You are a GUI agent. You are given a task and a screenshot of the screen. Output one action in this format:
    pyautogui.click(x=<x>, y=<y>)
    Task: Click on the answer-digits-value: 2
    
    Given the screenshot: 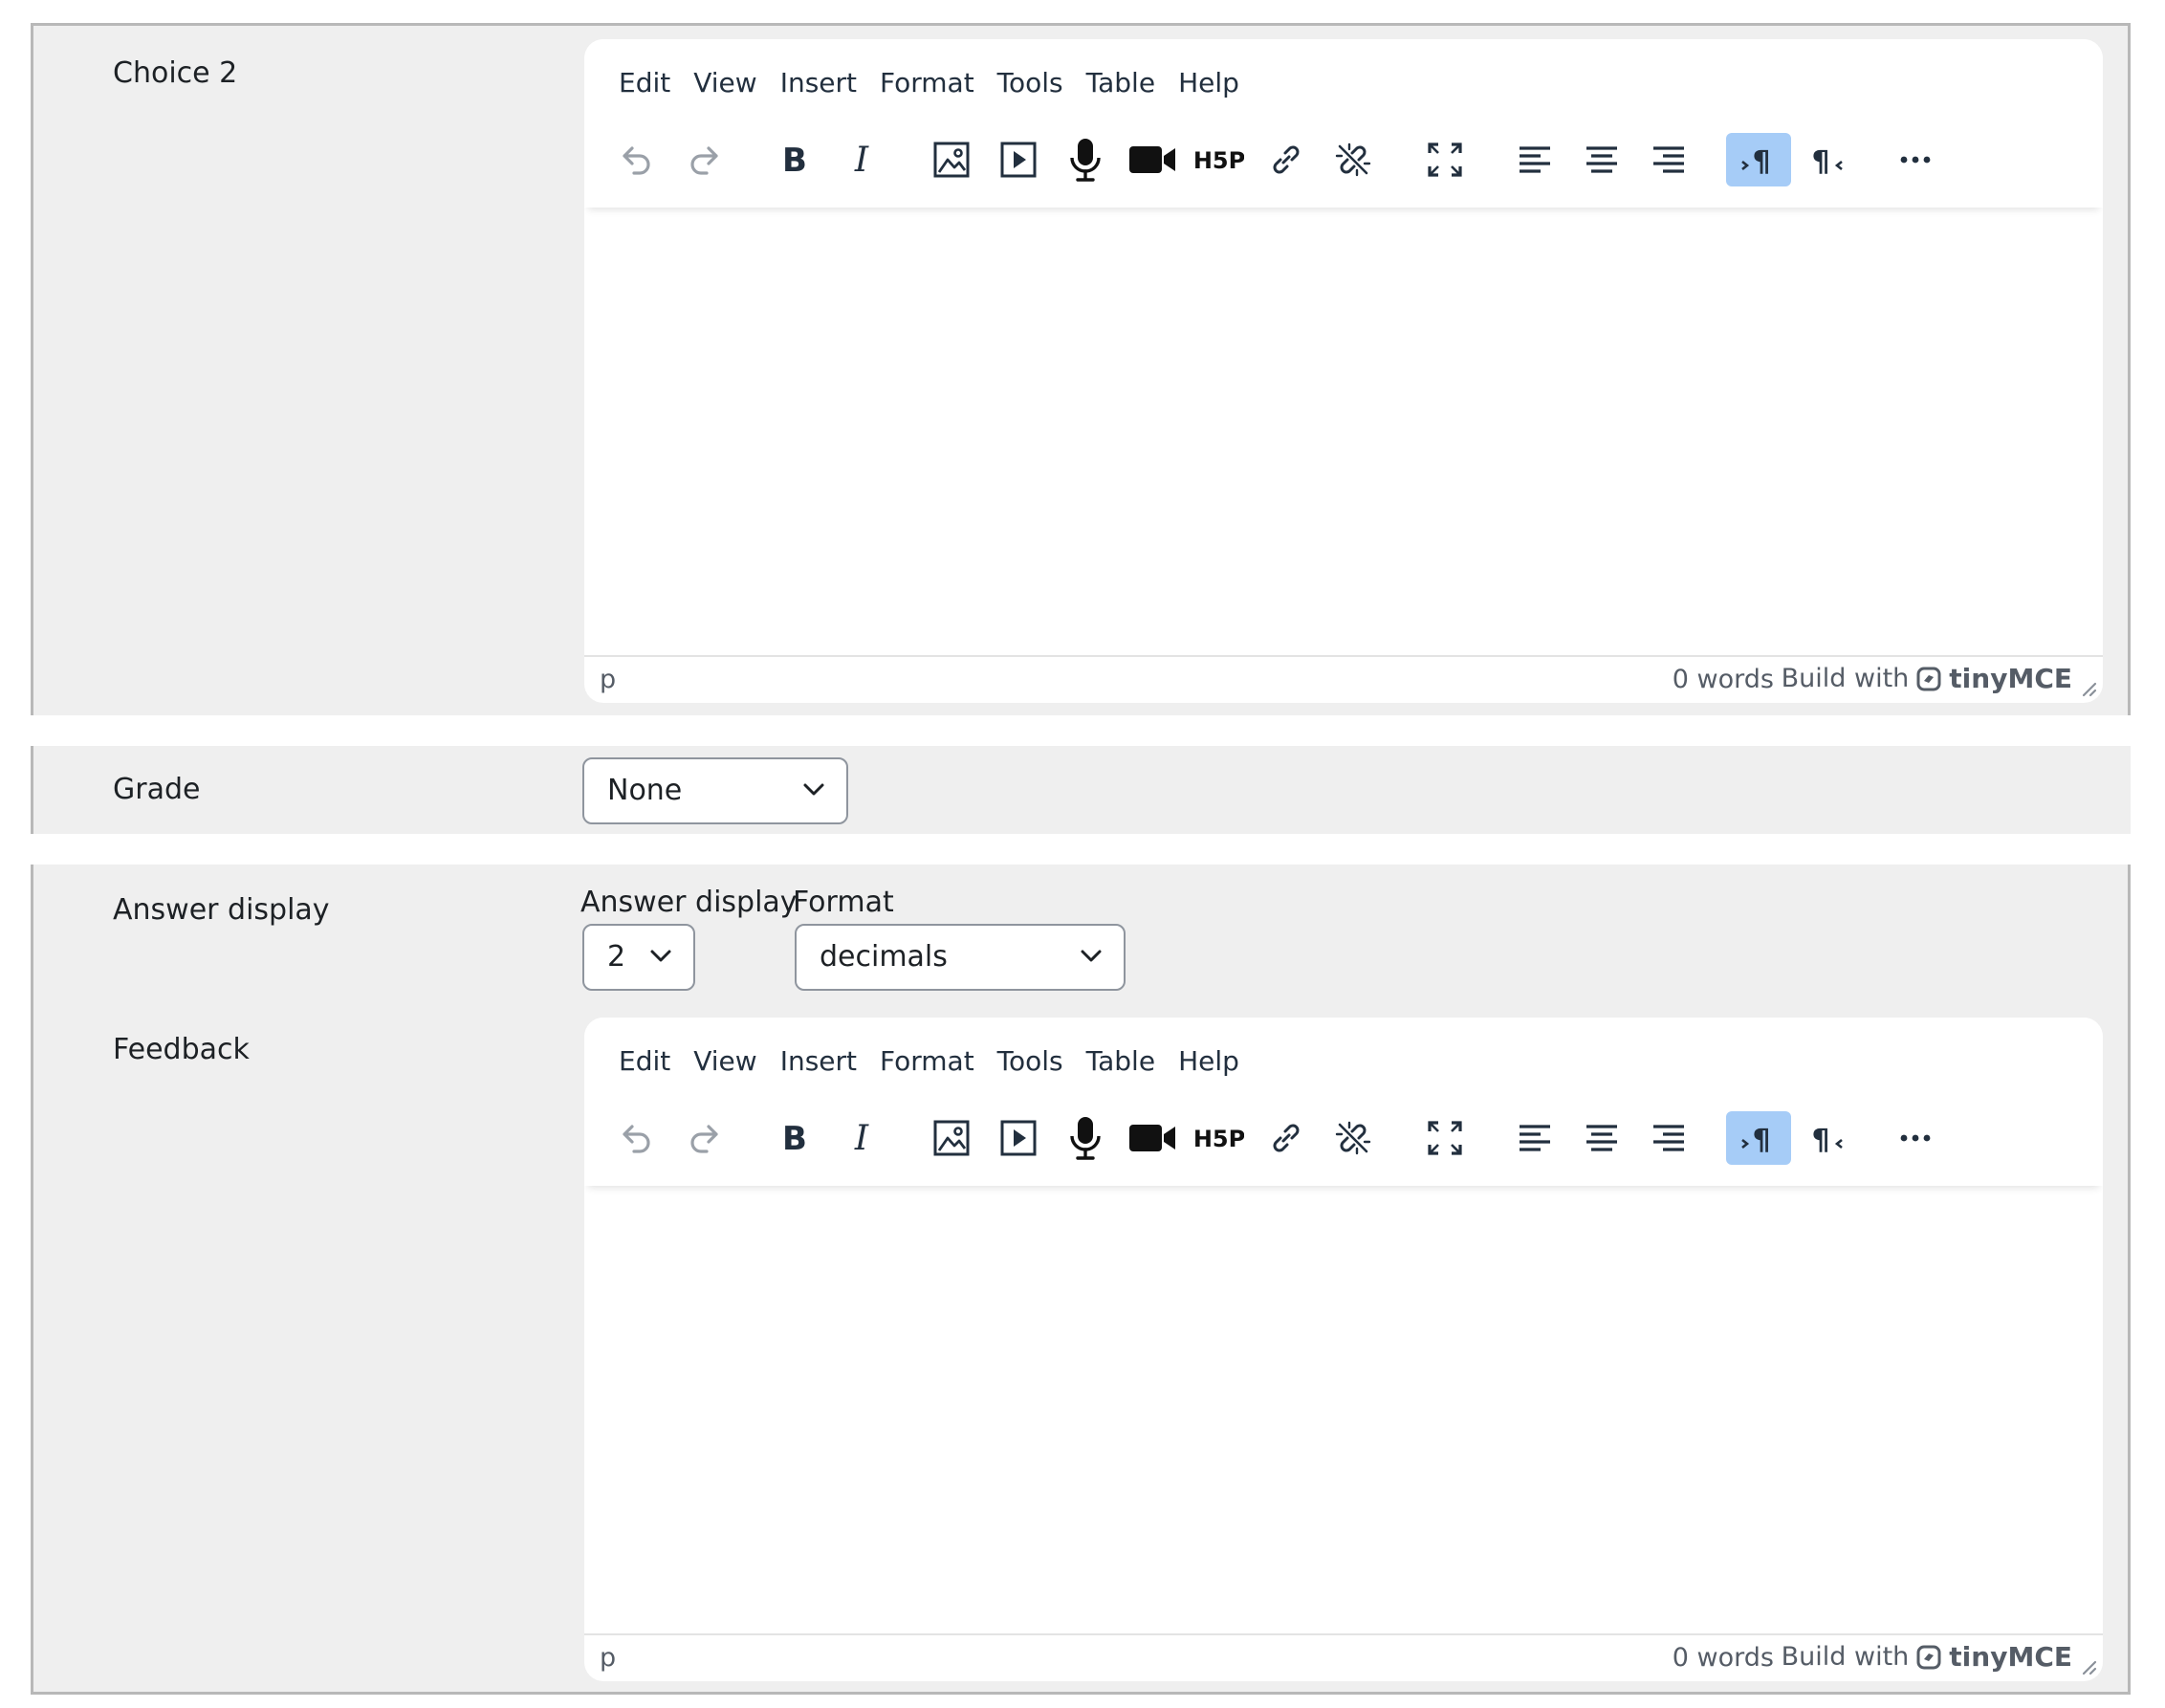 What is the action you would take?
    pyautogui.click(x=616, y=957)
    